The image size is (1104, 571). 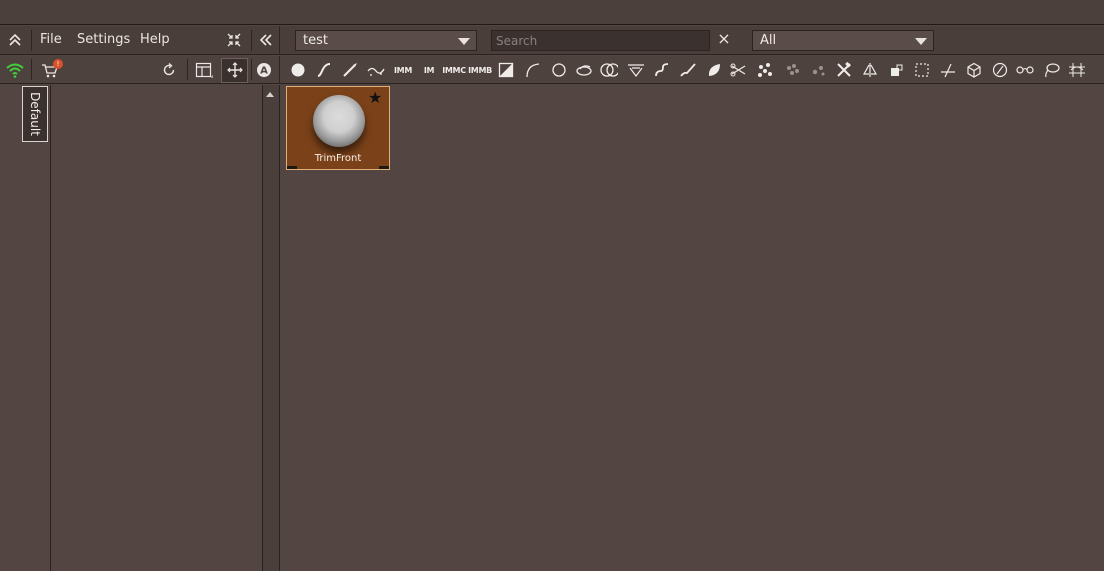 What do you see at coordinates (386, 40) in the screenshot?
I see `library-select: test` at bounding box center [386, 40].